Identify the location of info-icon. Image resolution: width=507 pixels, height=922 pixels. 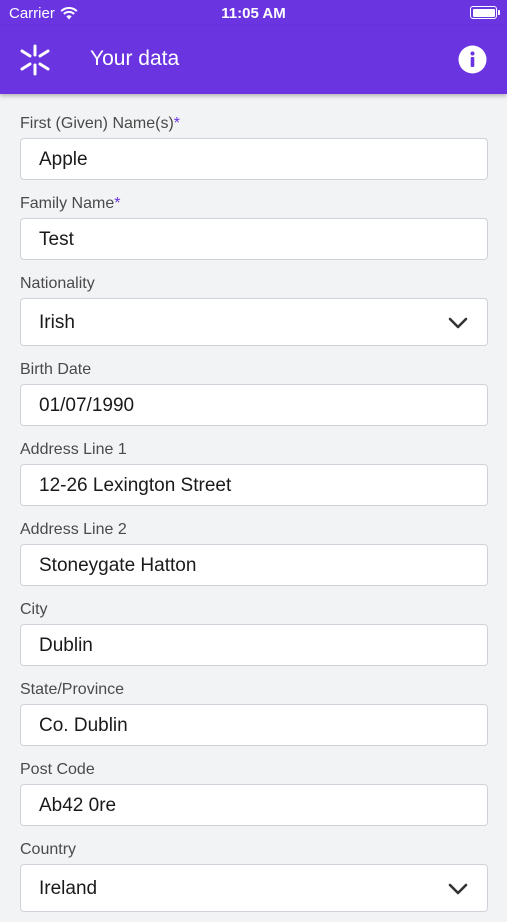
(472, 59).